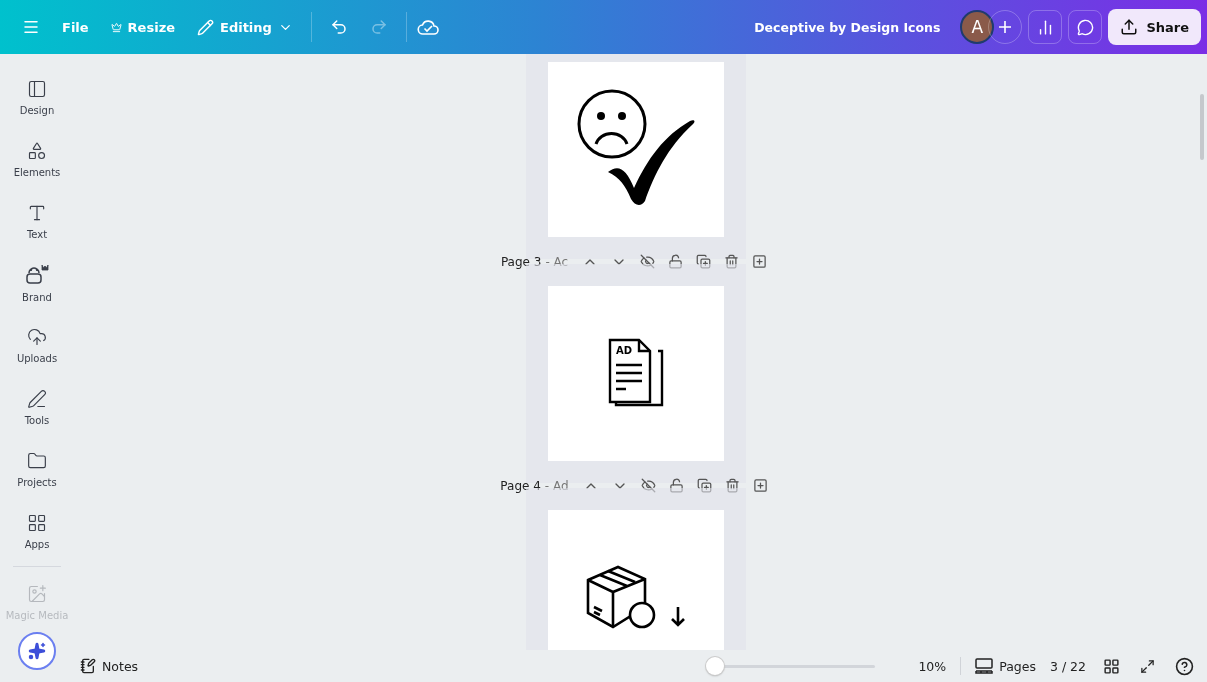 This screenshot has height=682, width=1207. Describe the element at coordinates (37, 283) in the screenshot. I see `sidebar-item: Brand` at that location.